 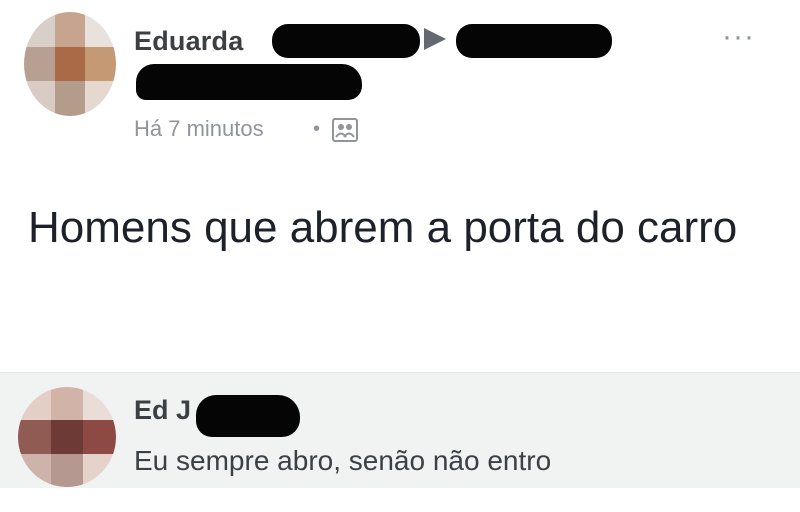 What do you see at coordinates (199, 129) in the screenshot?
I see `post-timestamp: Há 7 minutos` at bounding box center [199, 129].